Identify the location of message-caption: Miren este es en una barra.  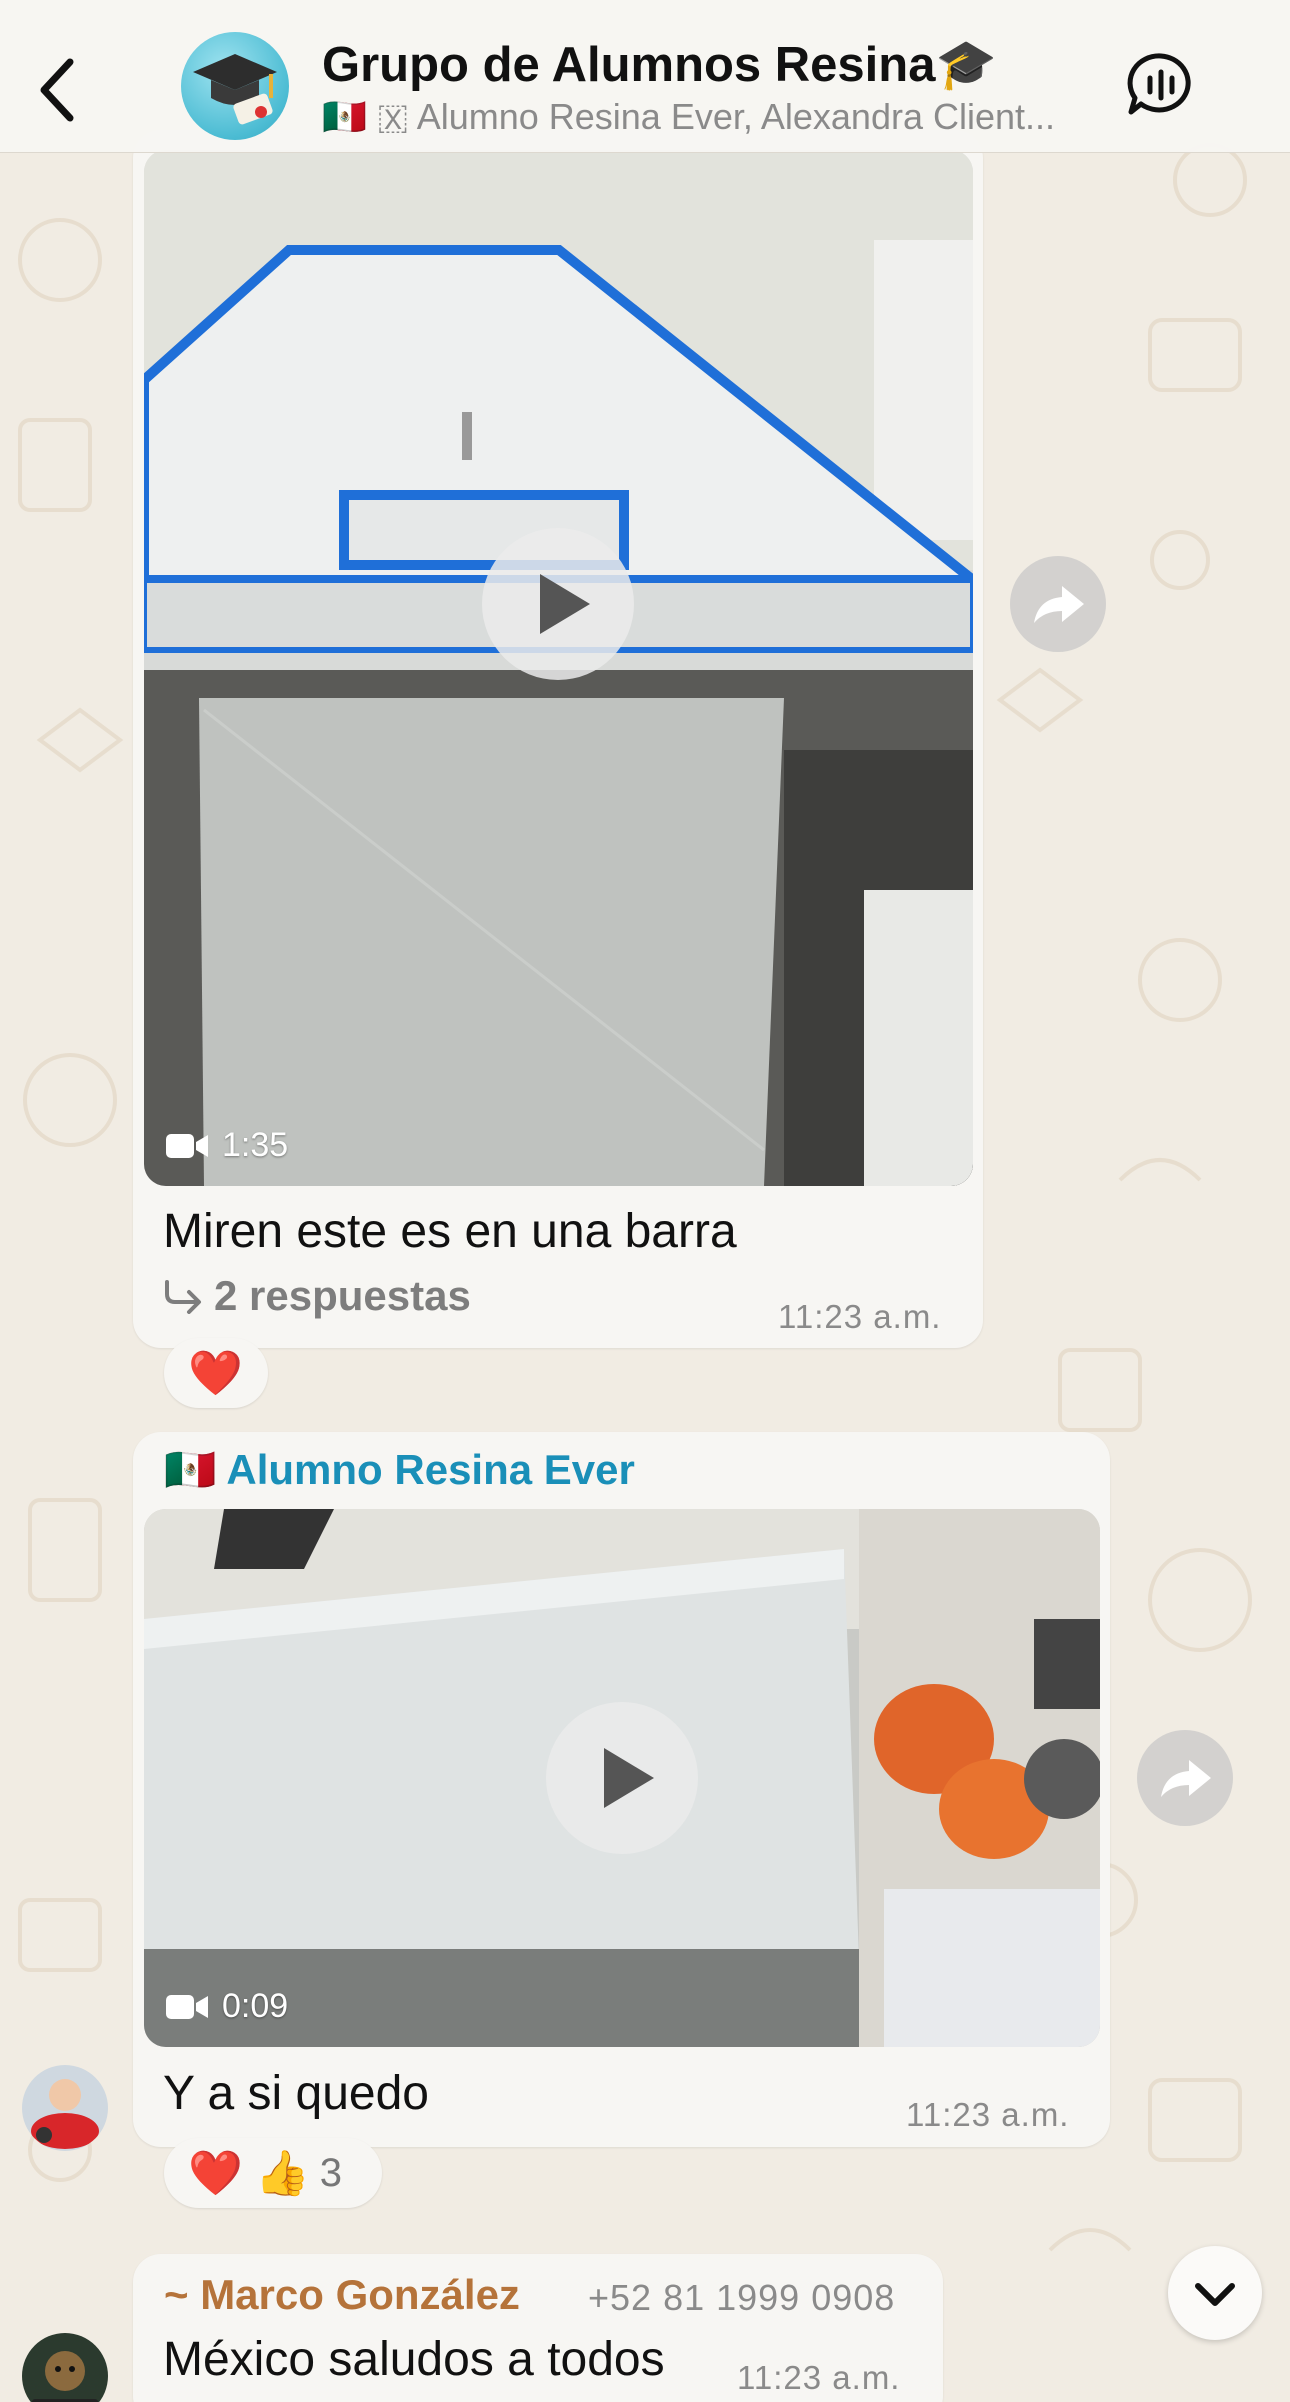
(450, 1231).